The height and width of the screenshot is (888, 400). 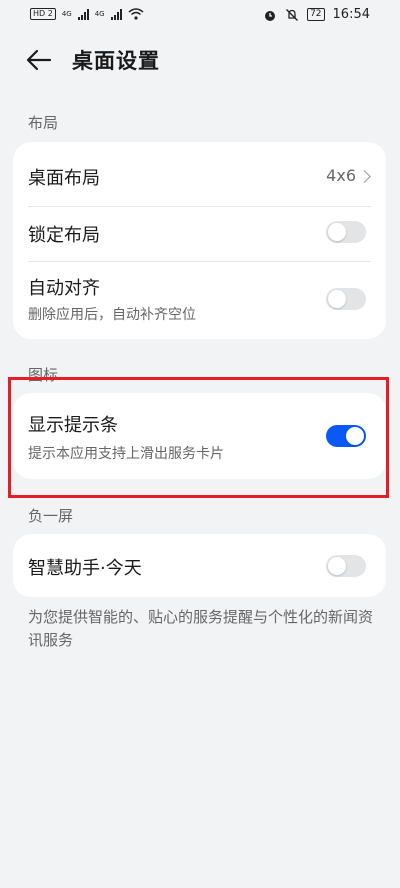 I want to click on hd-badge: HD 2, so click(x=43, y=14).